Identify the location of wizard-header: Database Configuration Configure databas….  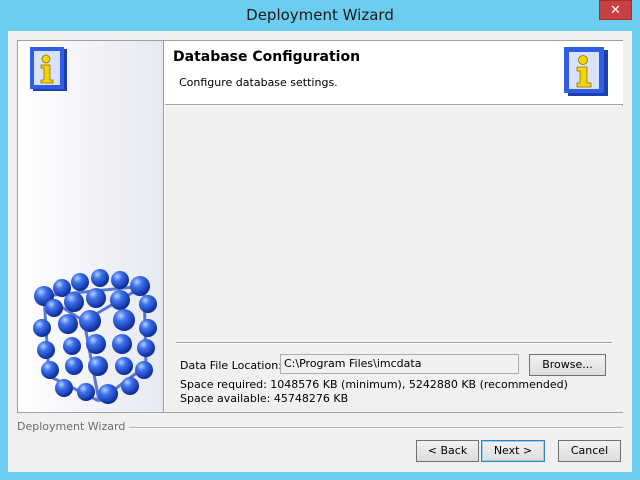
(394, 73).